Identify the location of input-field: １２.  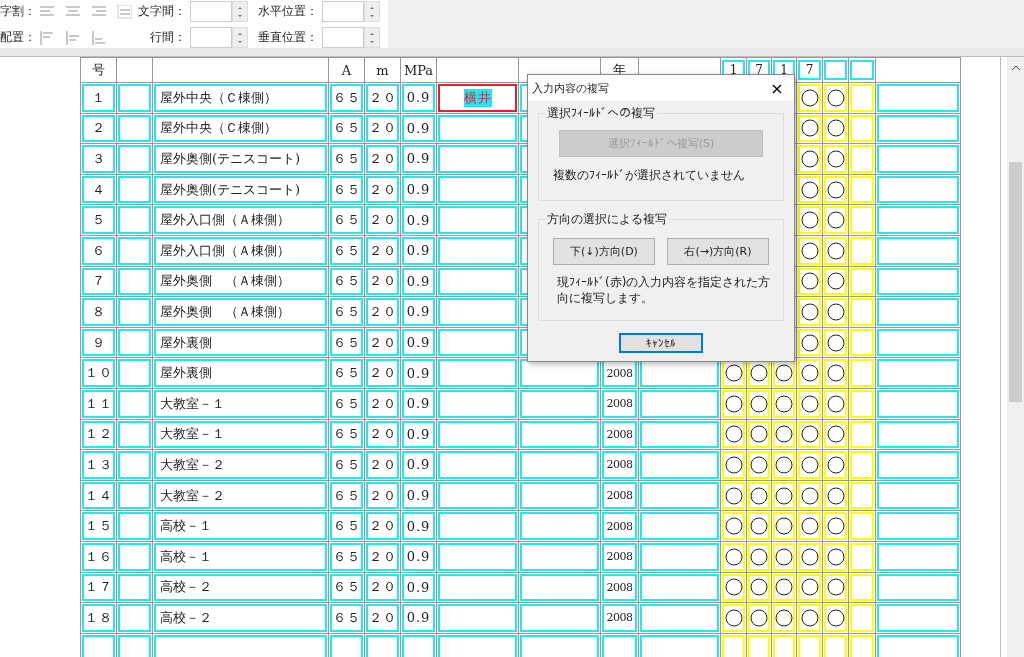
(98, 434).